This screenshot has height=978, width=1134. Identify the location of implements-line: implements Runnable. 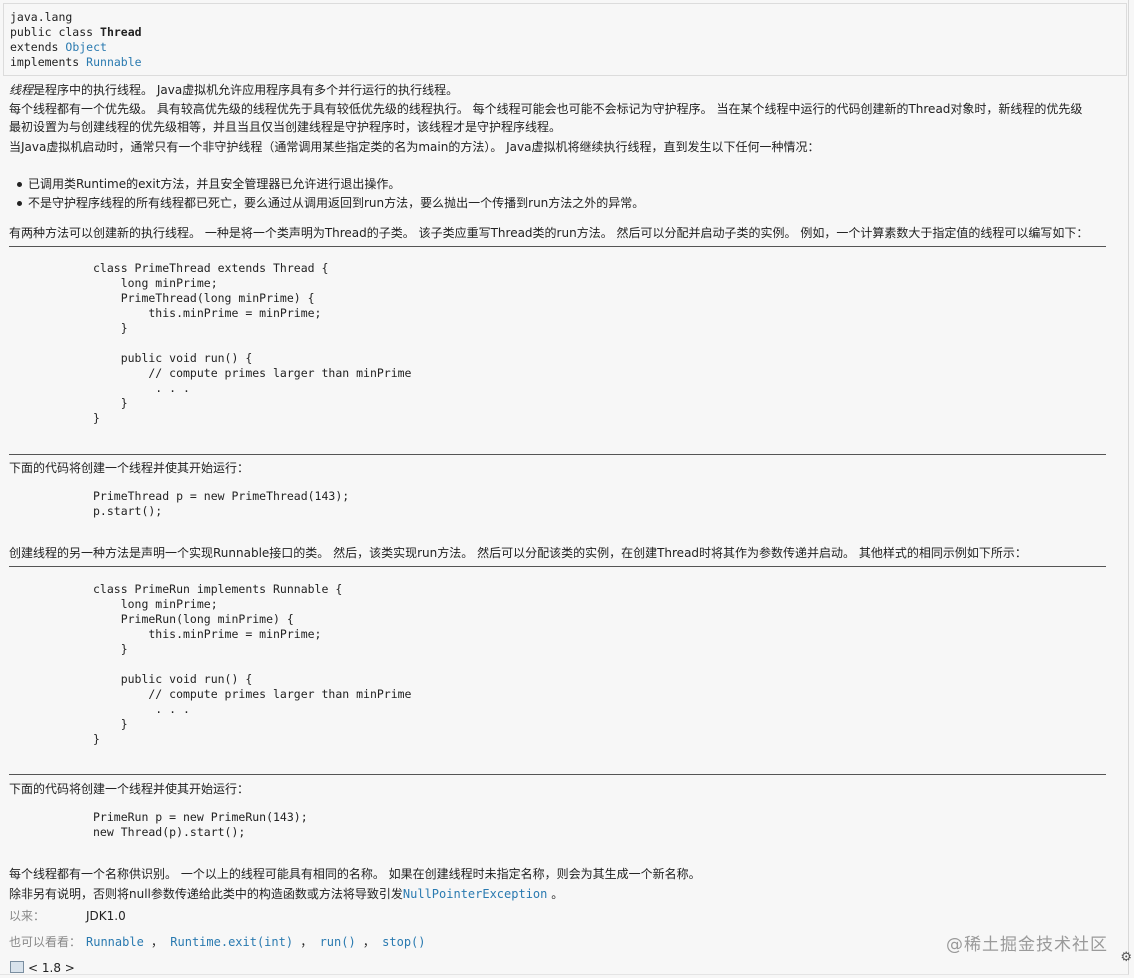
(76, 62).